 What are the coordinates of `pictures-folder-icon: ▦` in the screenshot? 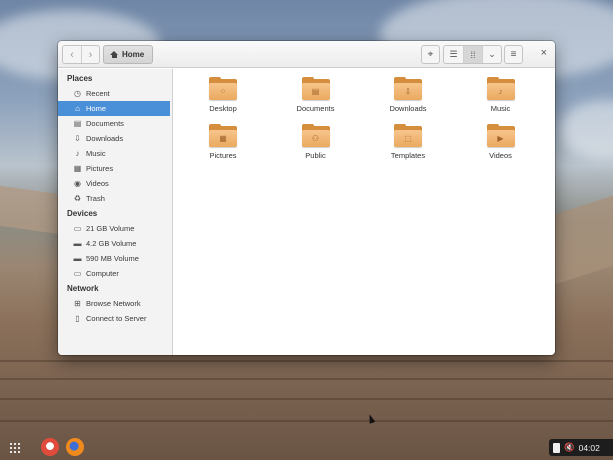 It's located at (223, 135).